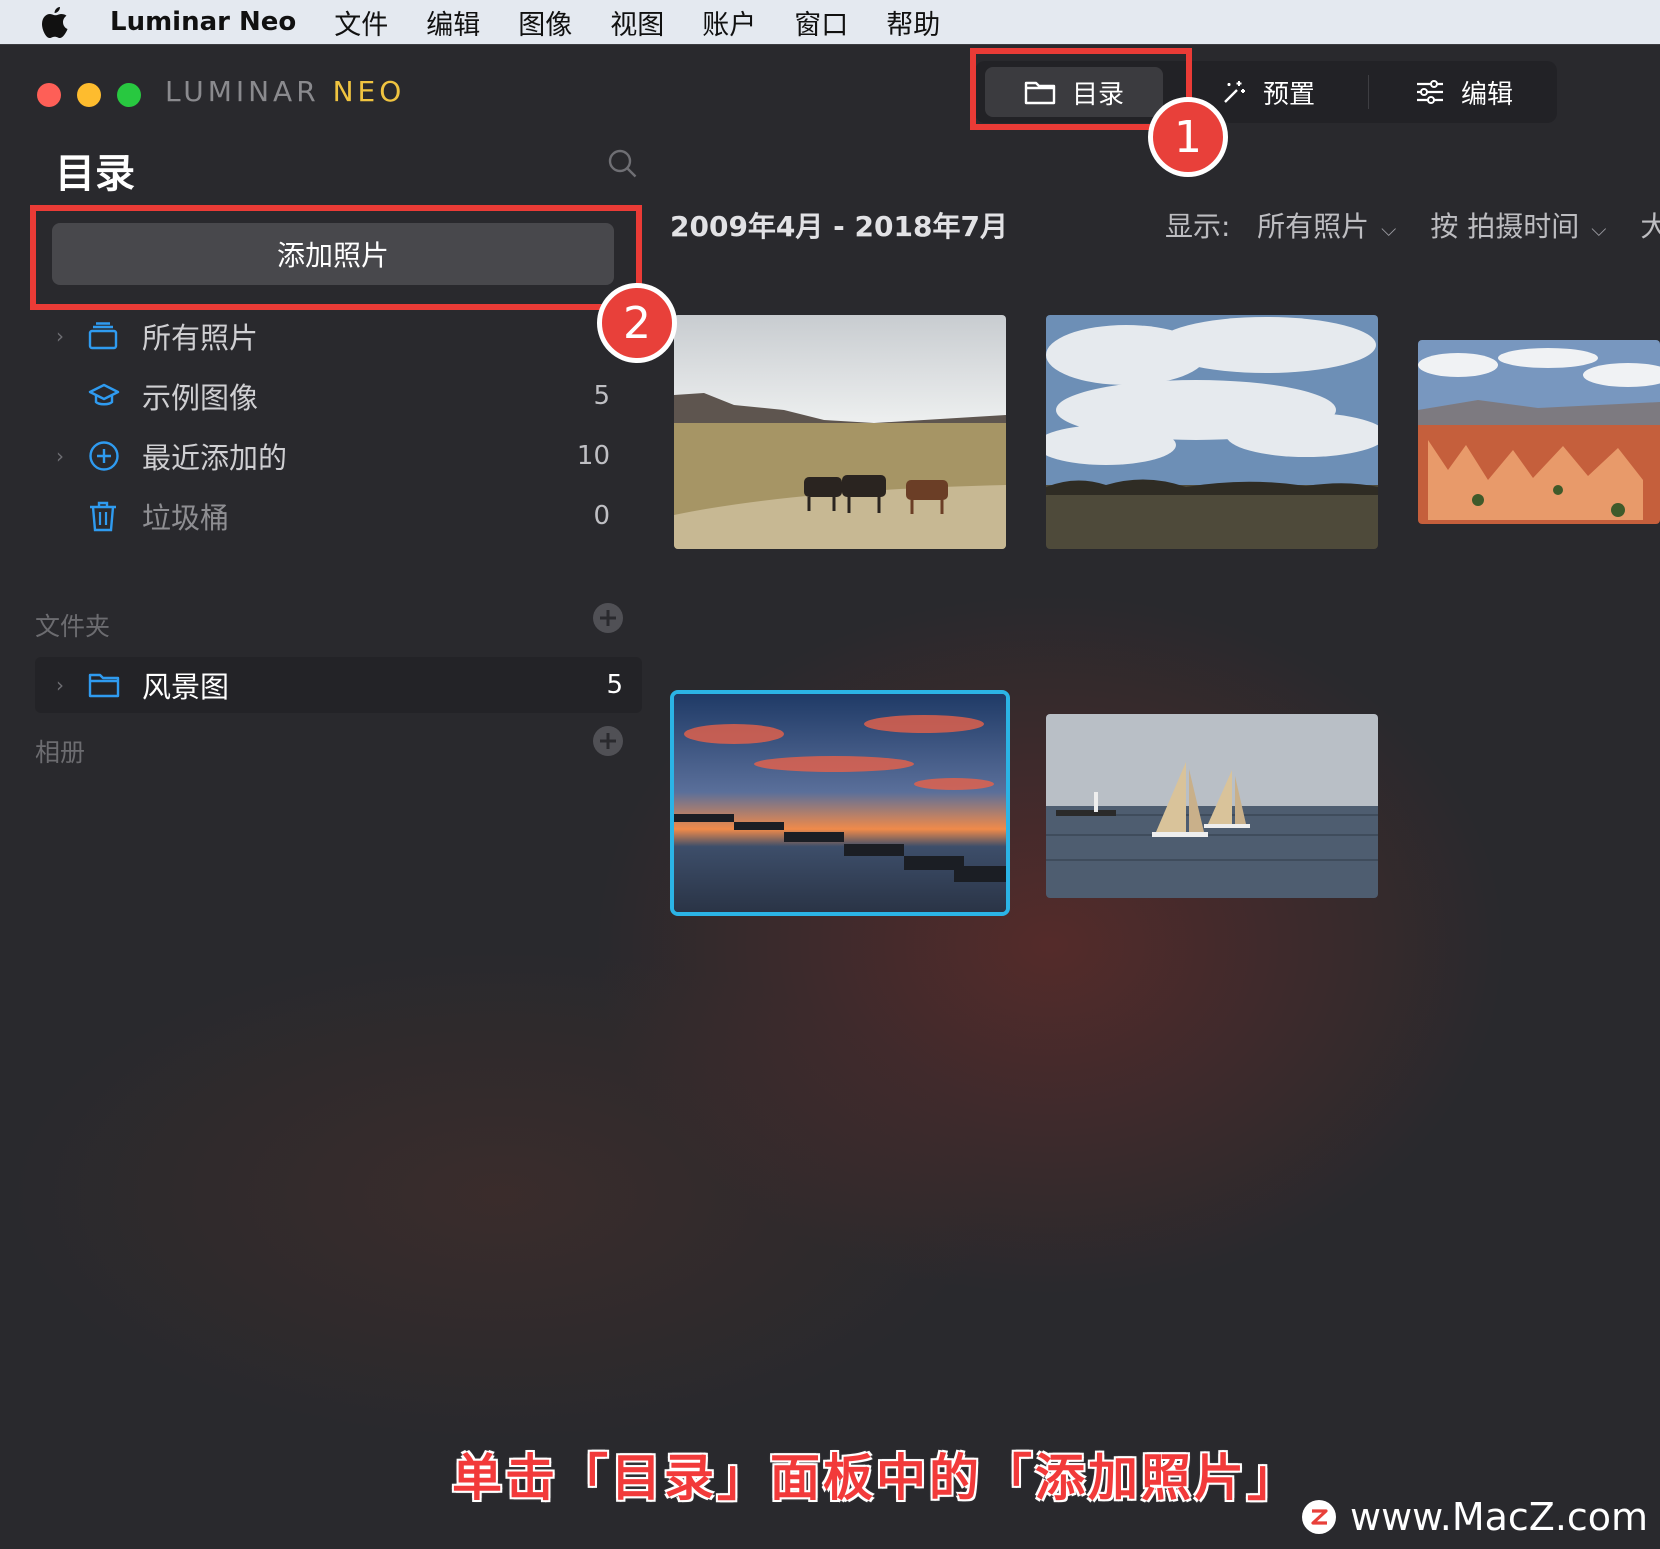 This screenshot has width=1660, height=1549. What do you see at coordinates (1319, 1517) in the screenshot?
I see `macz-logo-icon` at bounding box center [1319, 1517].